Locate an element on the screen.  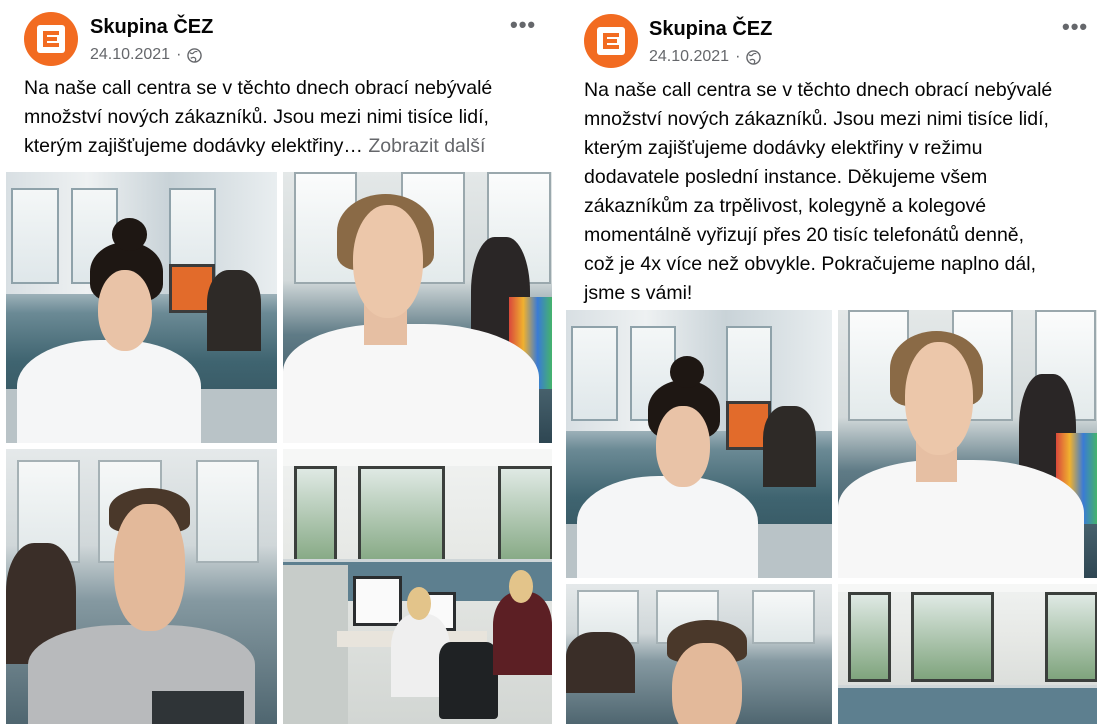
caption-line: jsme s vámi! is located at coordinates (638, 293).